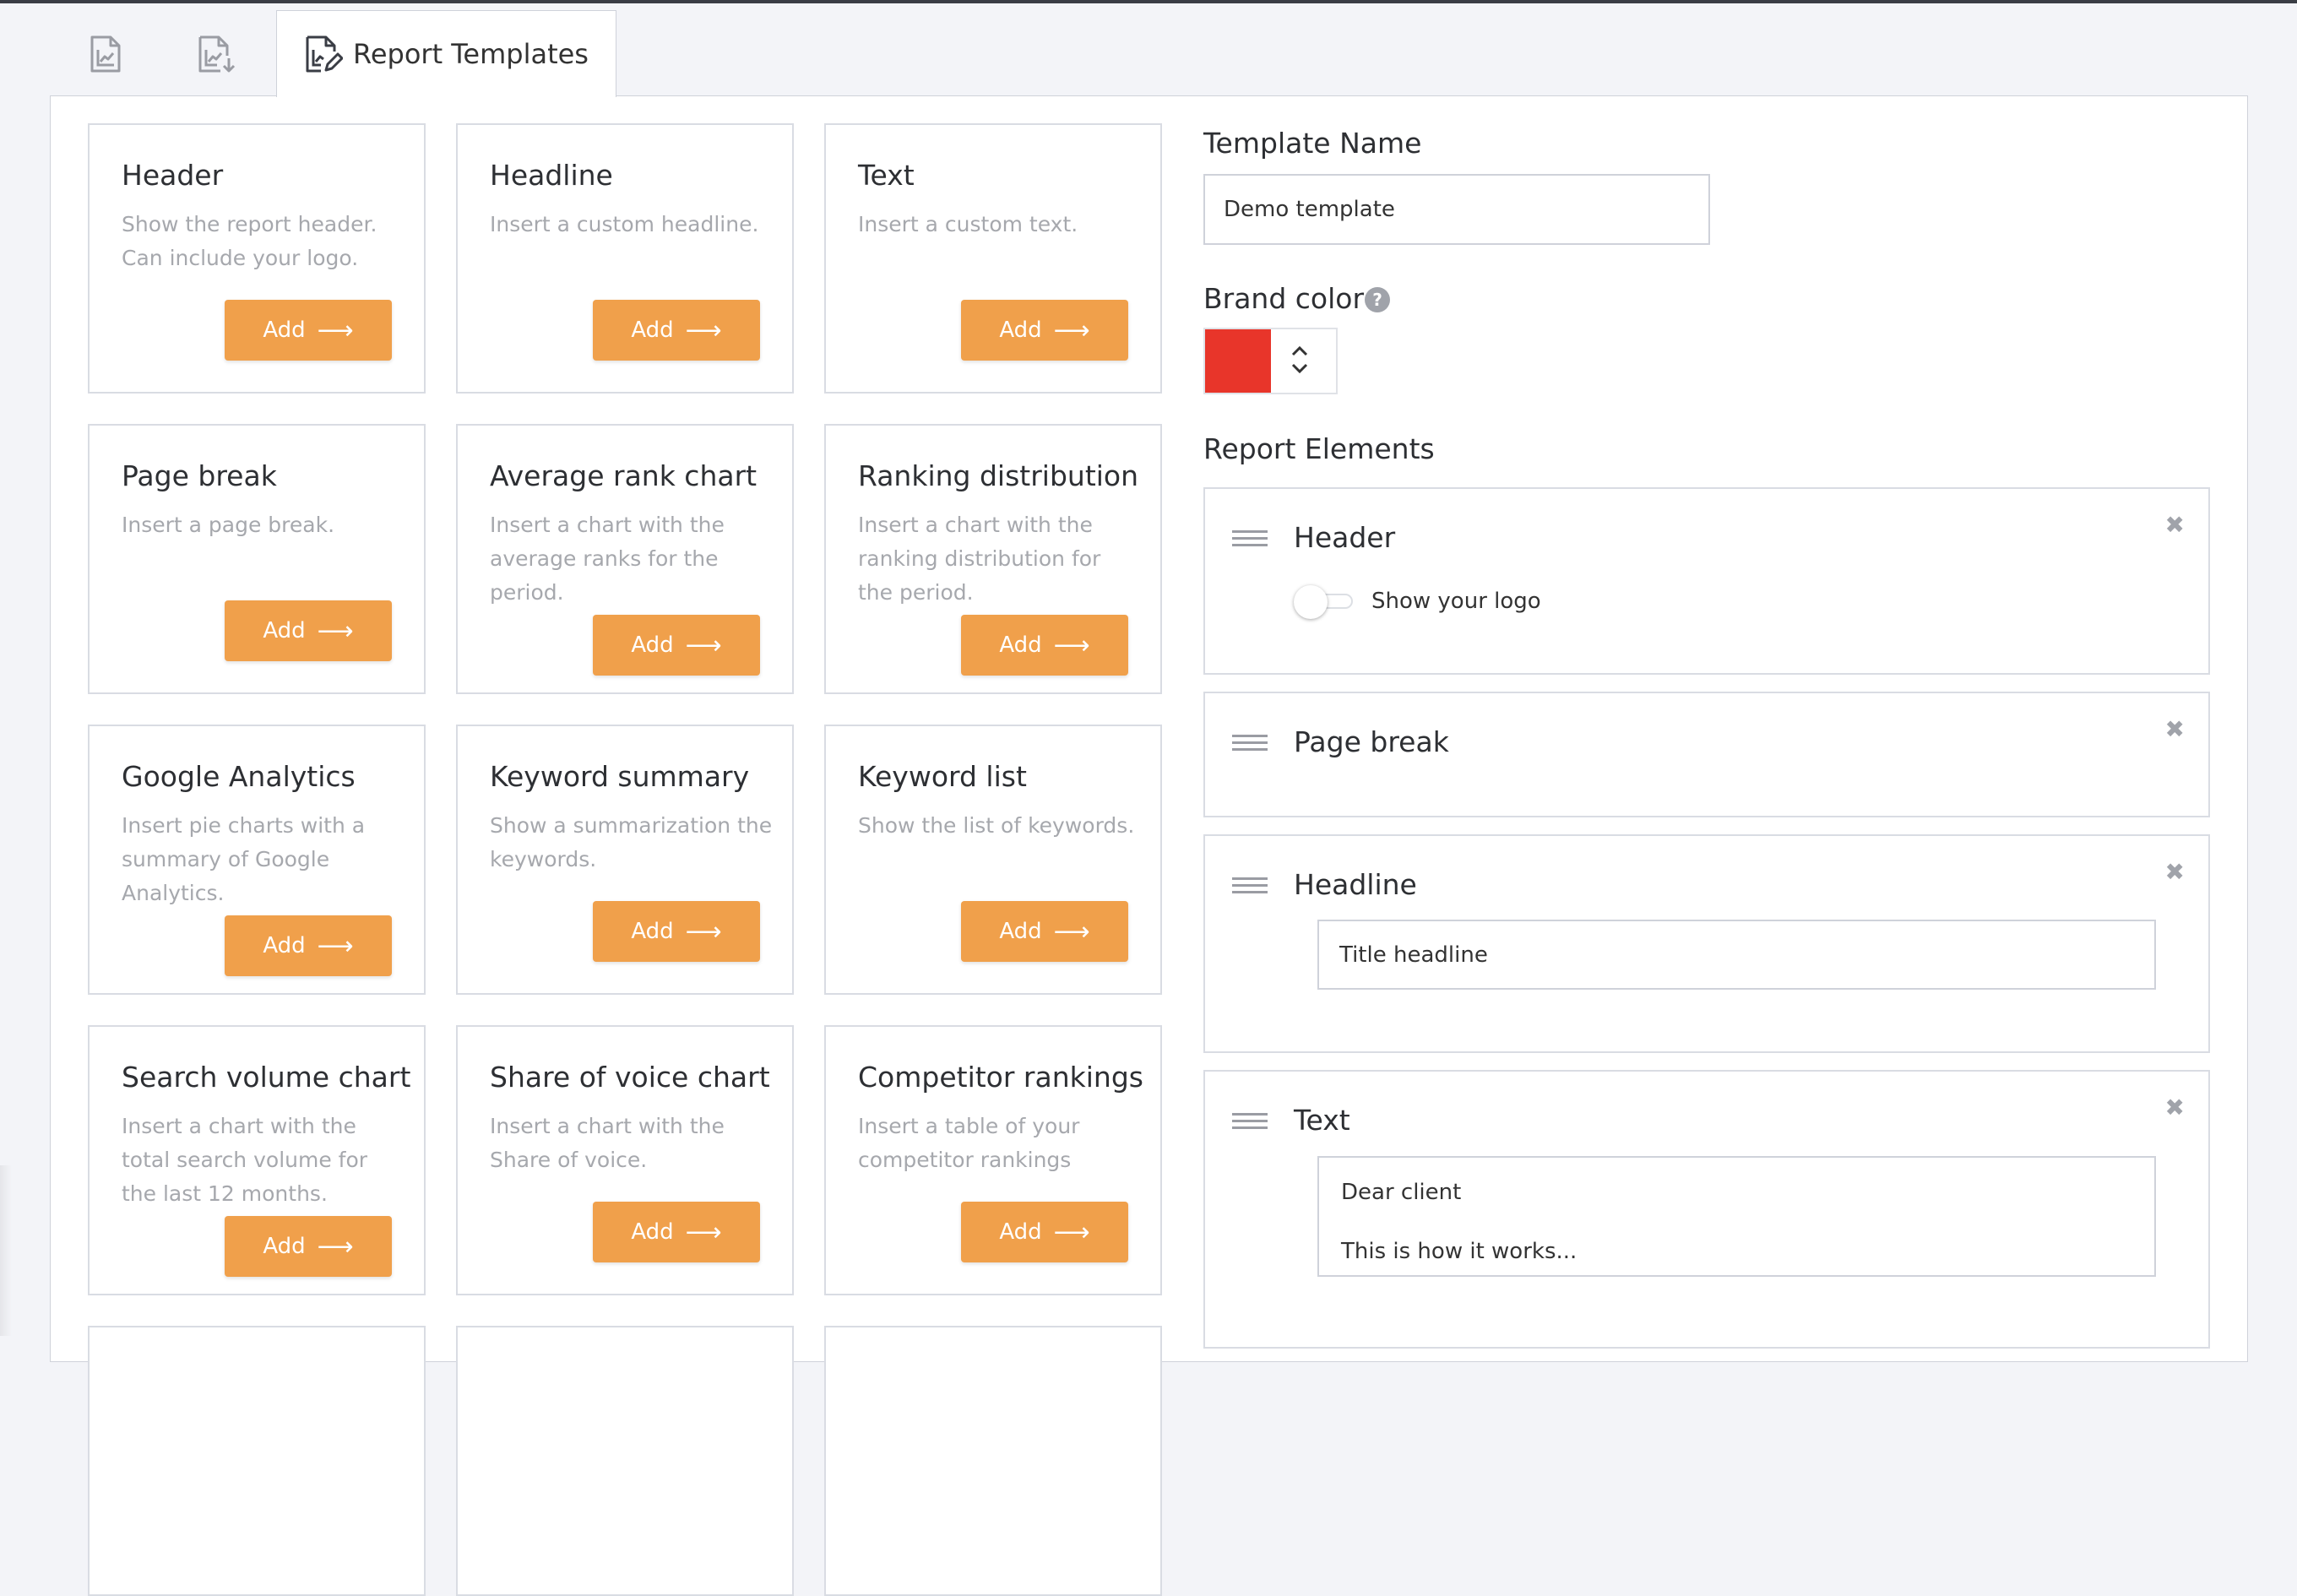  What do you see at coordinates (942, 776) in the screenshot?
I see `card-title: Keyword list` at bounding box center [942, 776].